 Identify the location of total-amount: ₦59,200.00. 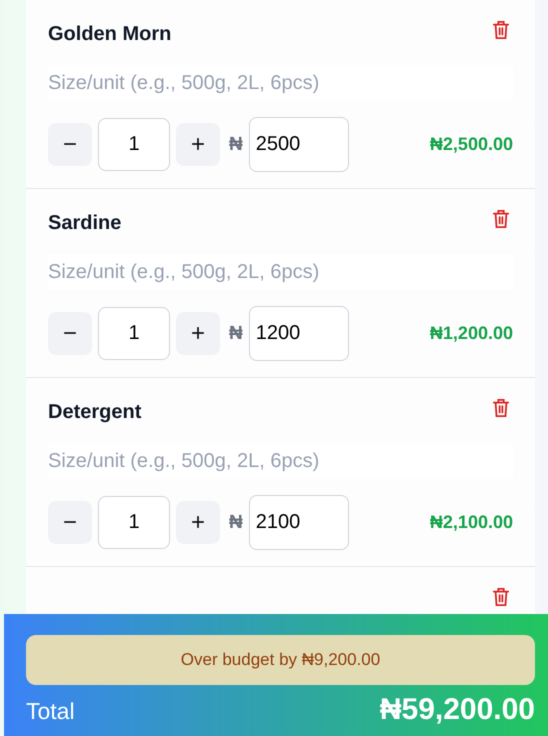
(457, 710).